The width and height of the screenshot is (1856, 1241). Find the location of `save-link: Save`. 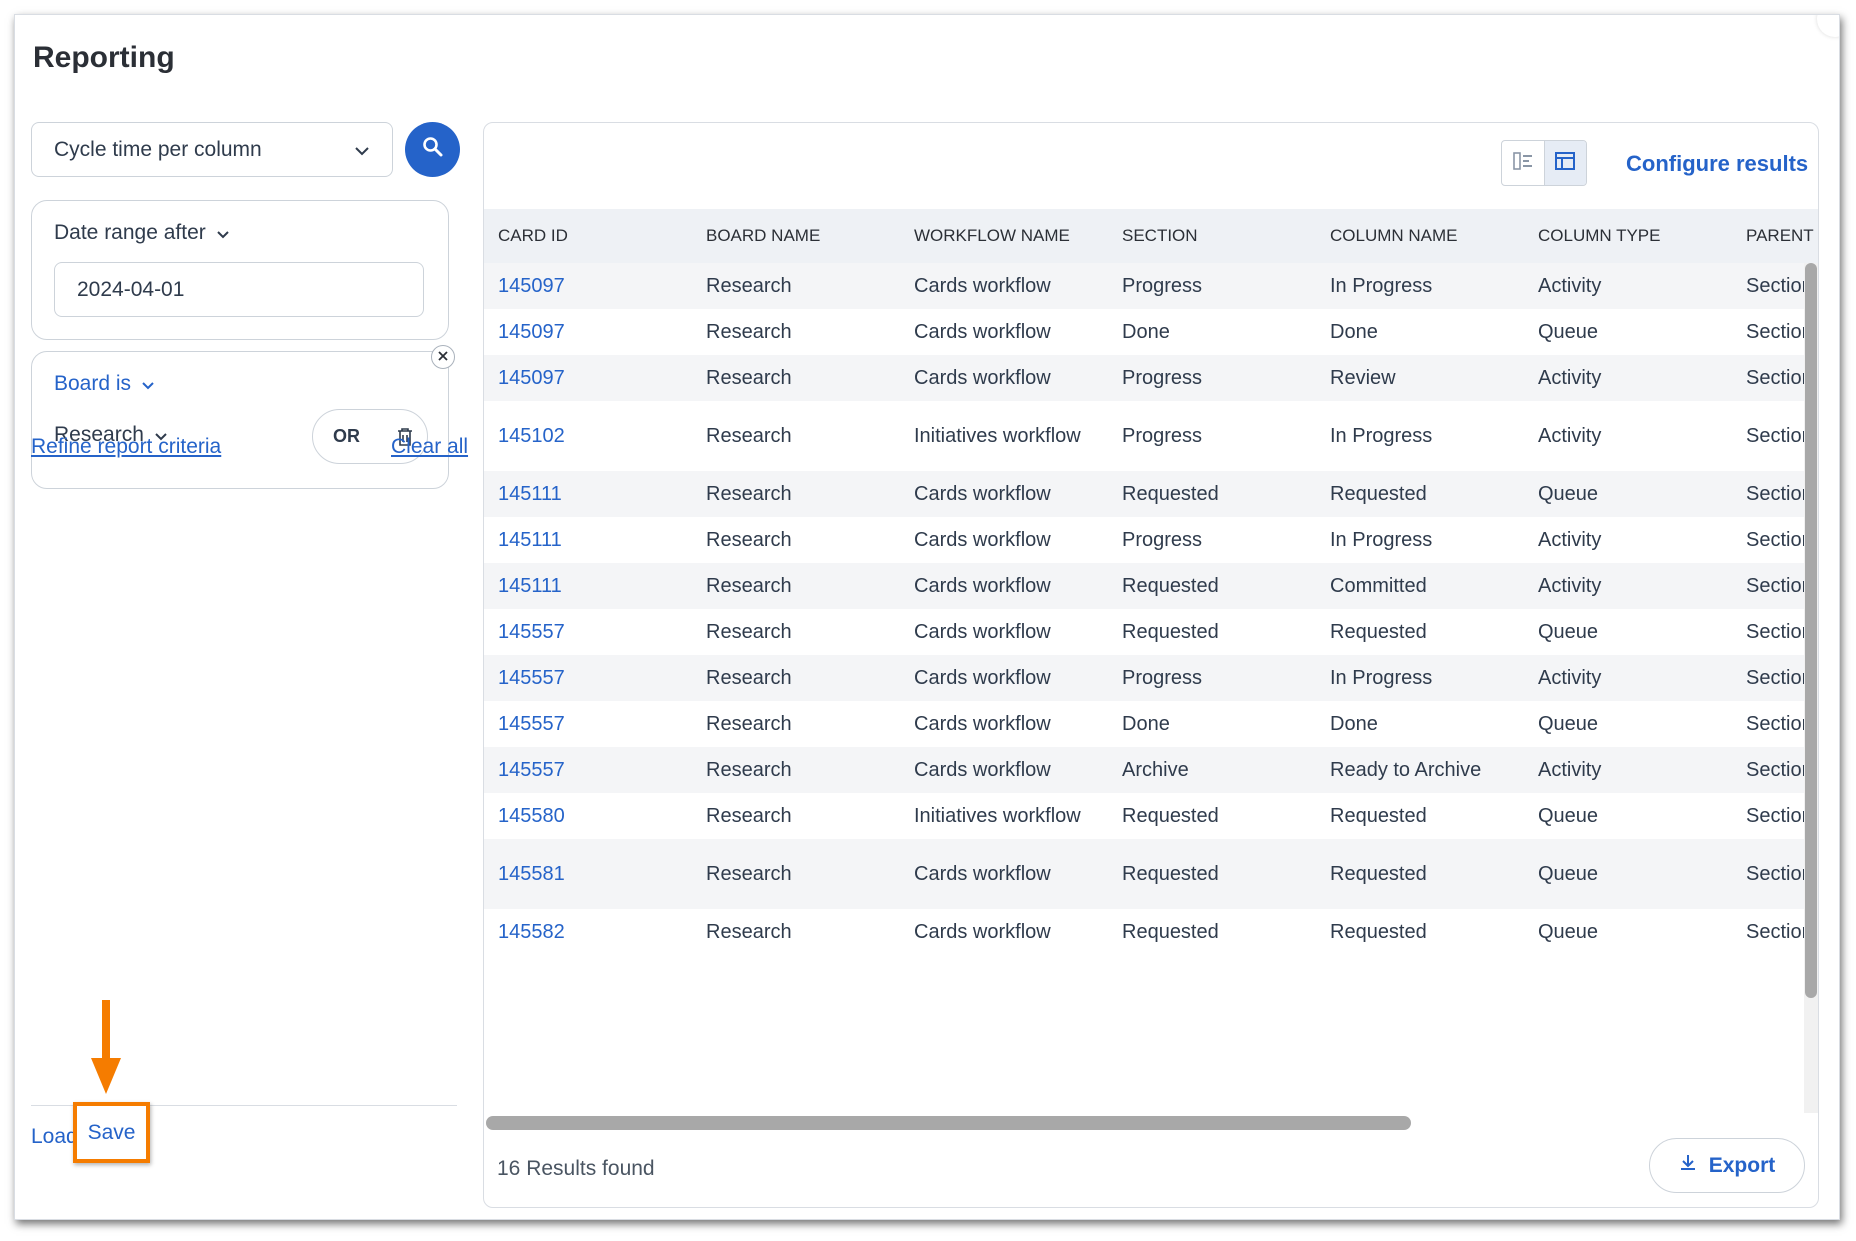

save-link: Save is located at coordinates (112, 1133).